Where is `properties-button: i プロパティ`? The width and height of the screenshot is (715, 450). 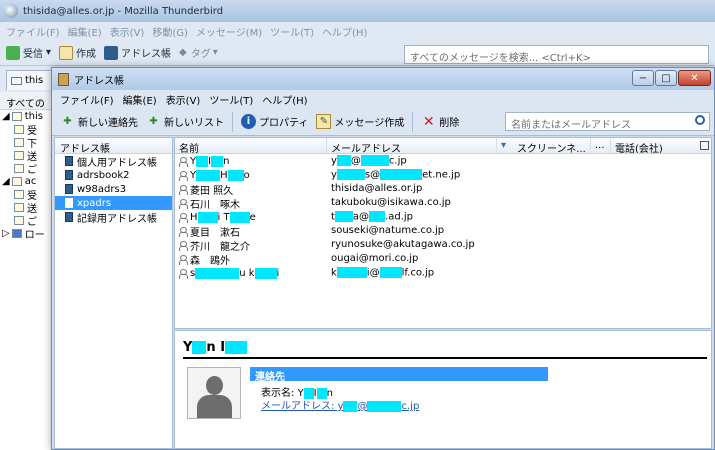 properties-button: i プロパティ is located at coordinates (274, 121).